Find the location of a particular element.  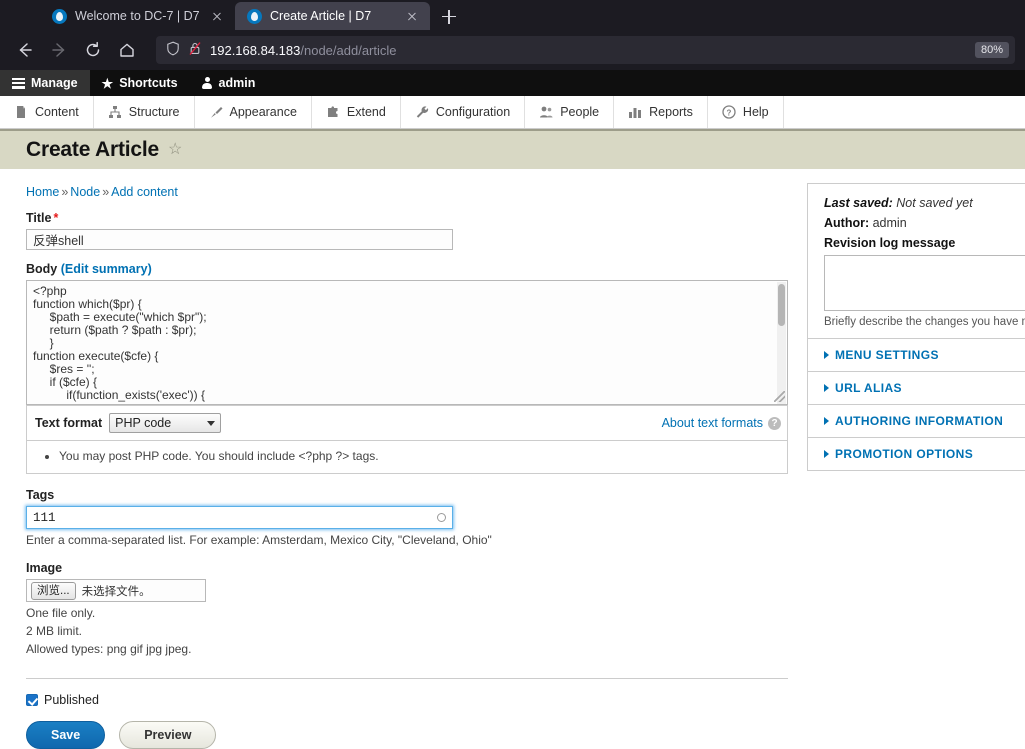

about-text-formats-link: About text formats is located at coordinates (712, 423).